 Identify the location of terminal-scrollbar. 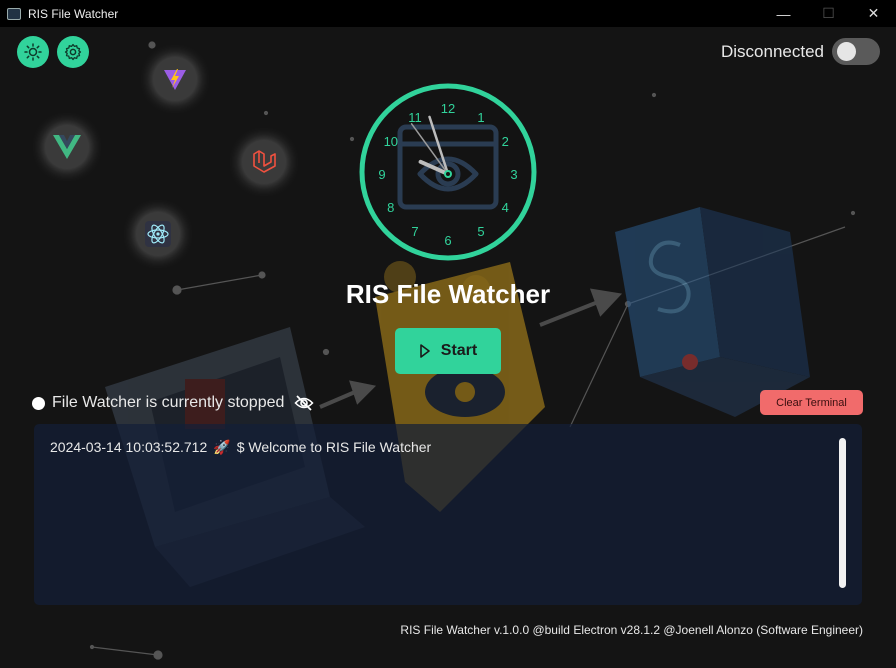
(842, 513).